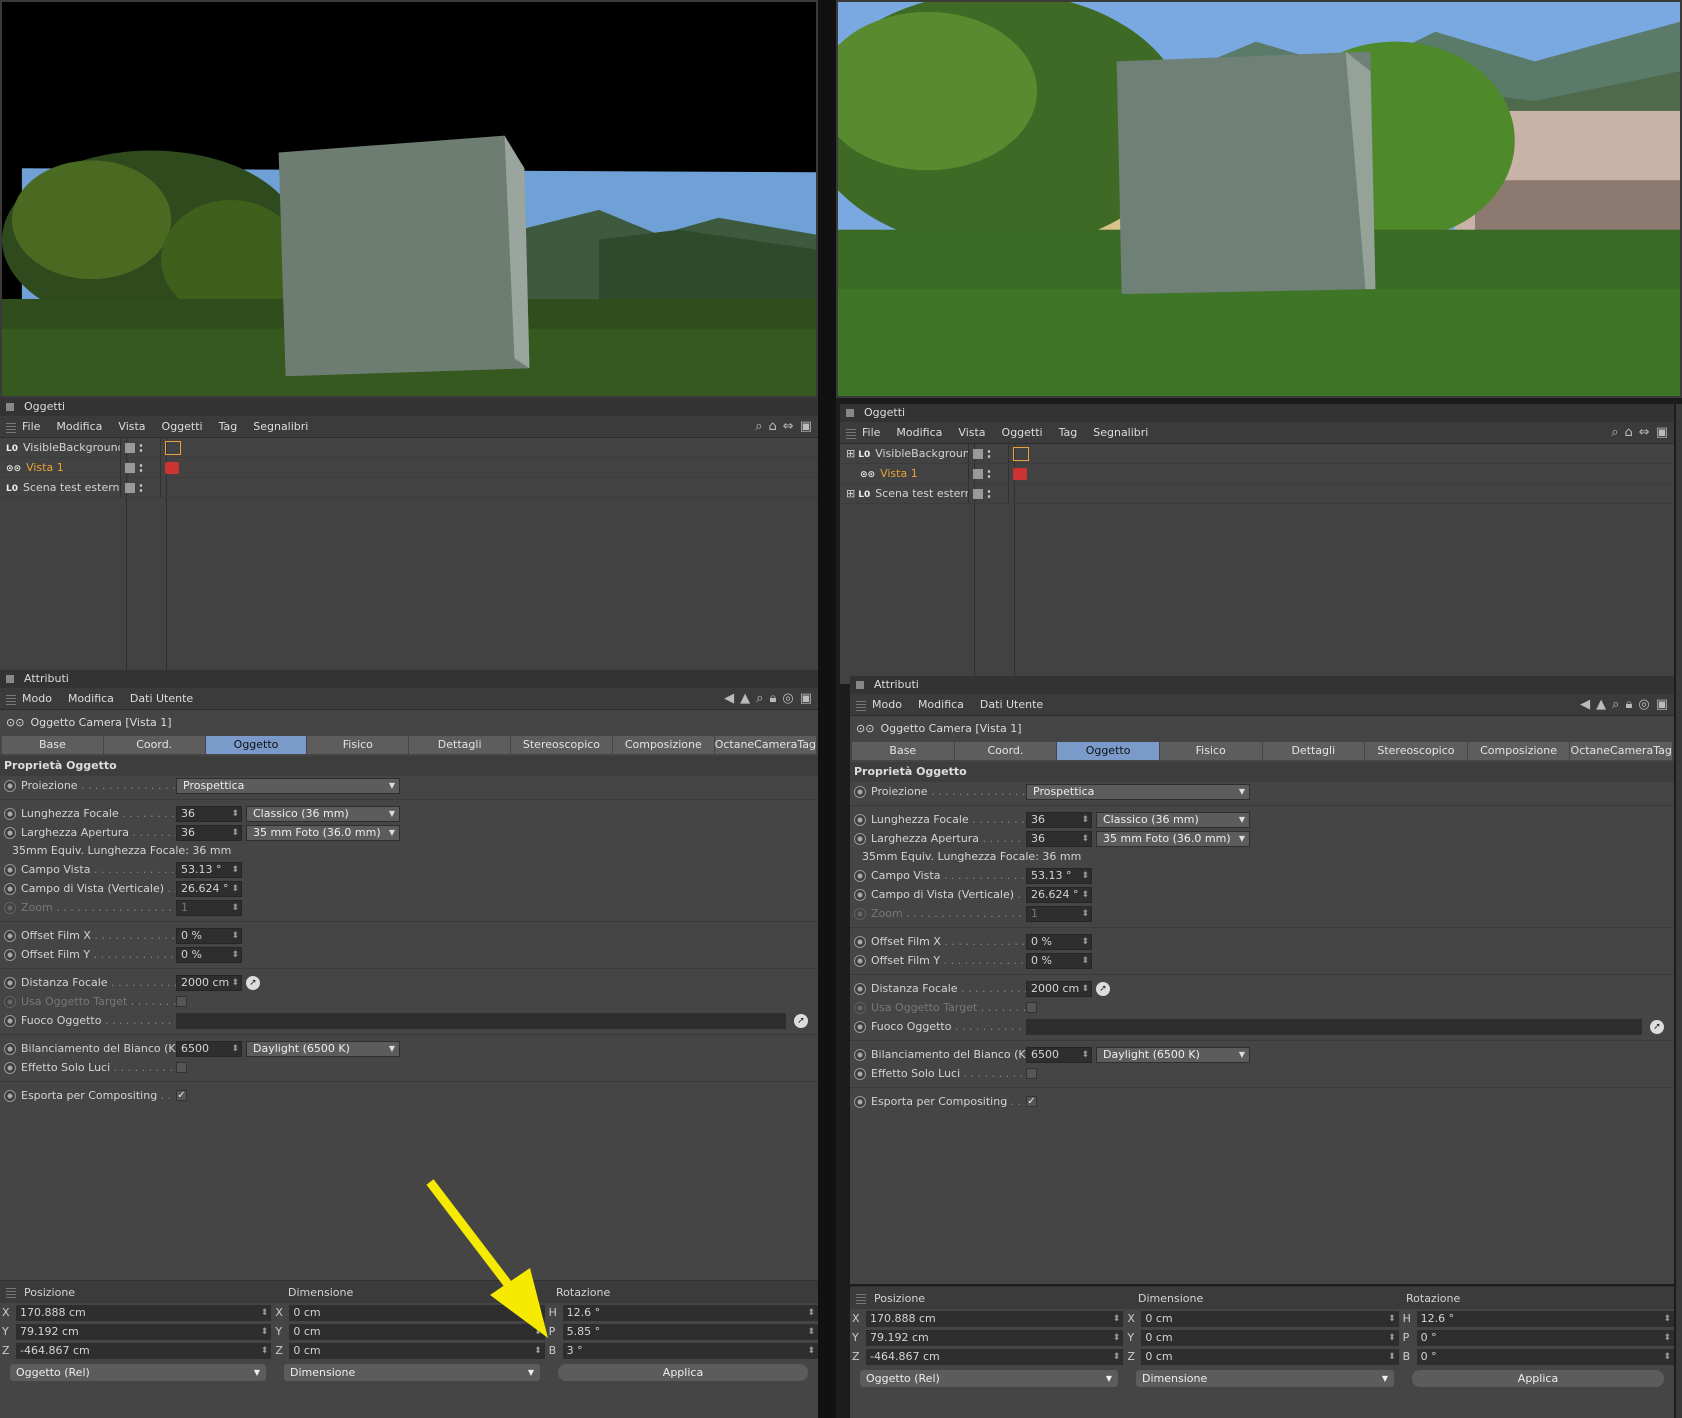  Describe the element at coordinates (228, 426) in the screenshot. I see `menu-tag: Tag` at that location.